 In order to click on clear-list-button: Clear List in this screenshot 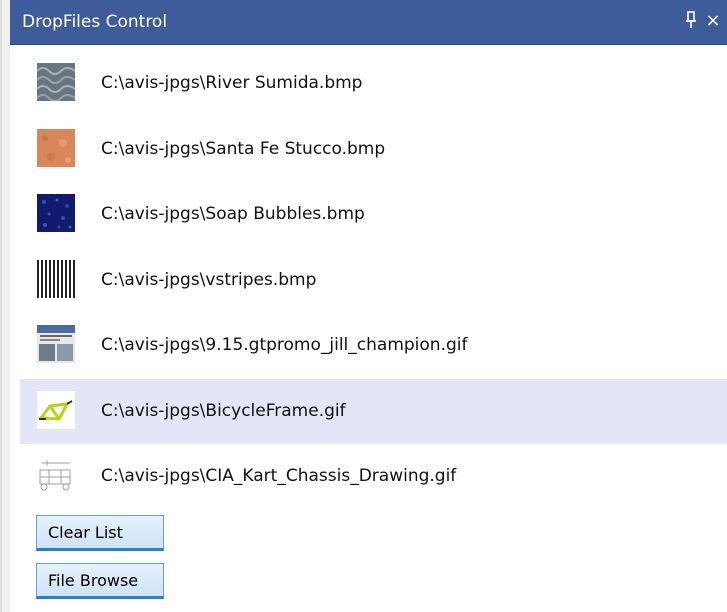, I will do `click(100, 533)`.